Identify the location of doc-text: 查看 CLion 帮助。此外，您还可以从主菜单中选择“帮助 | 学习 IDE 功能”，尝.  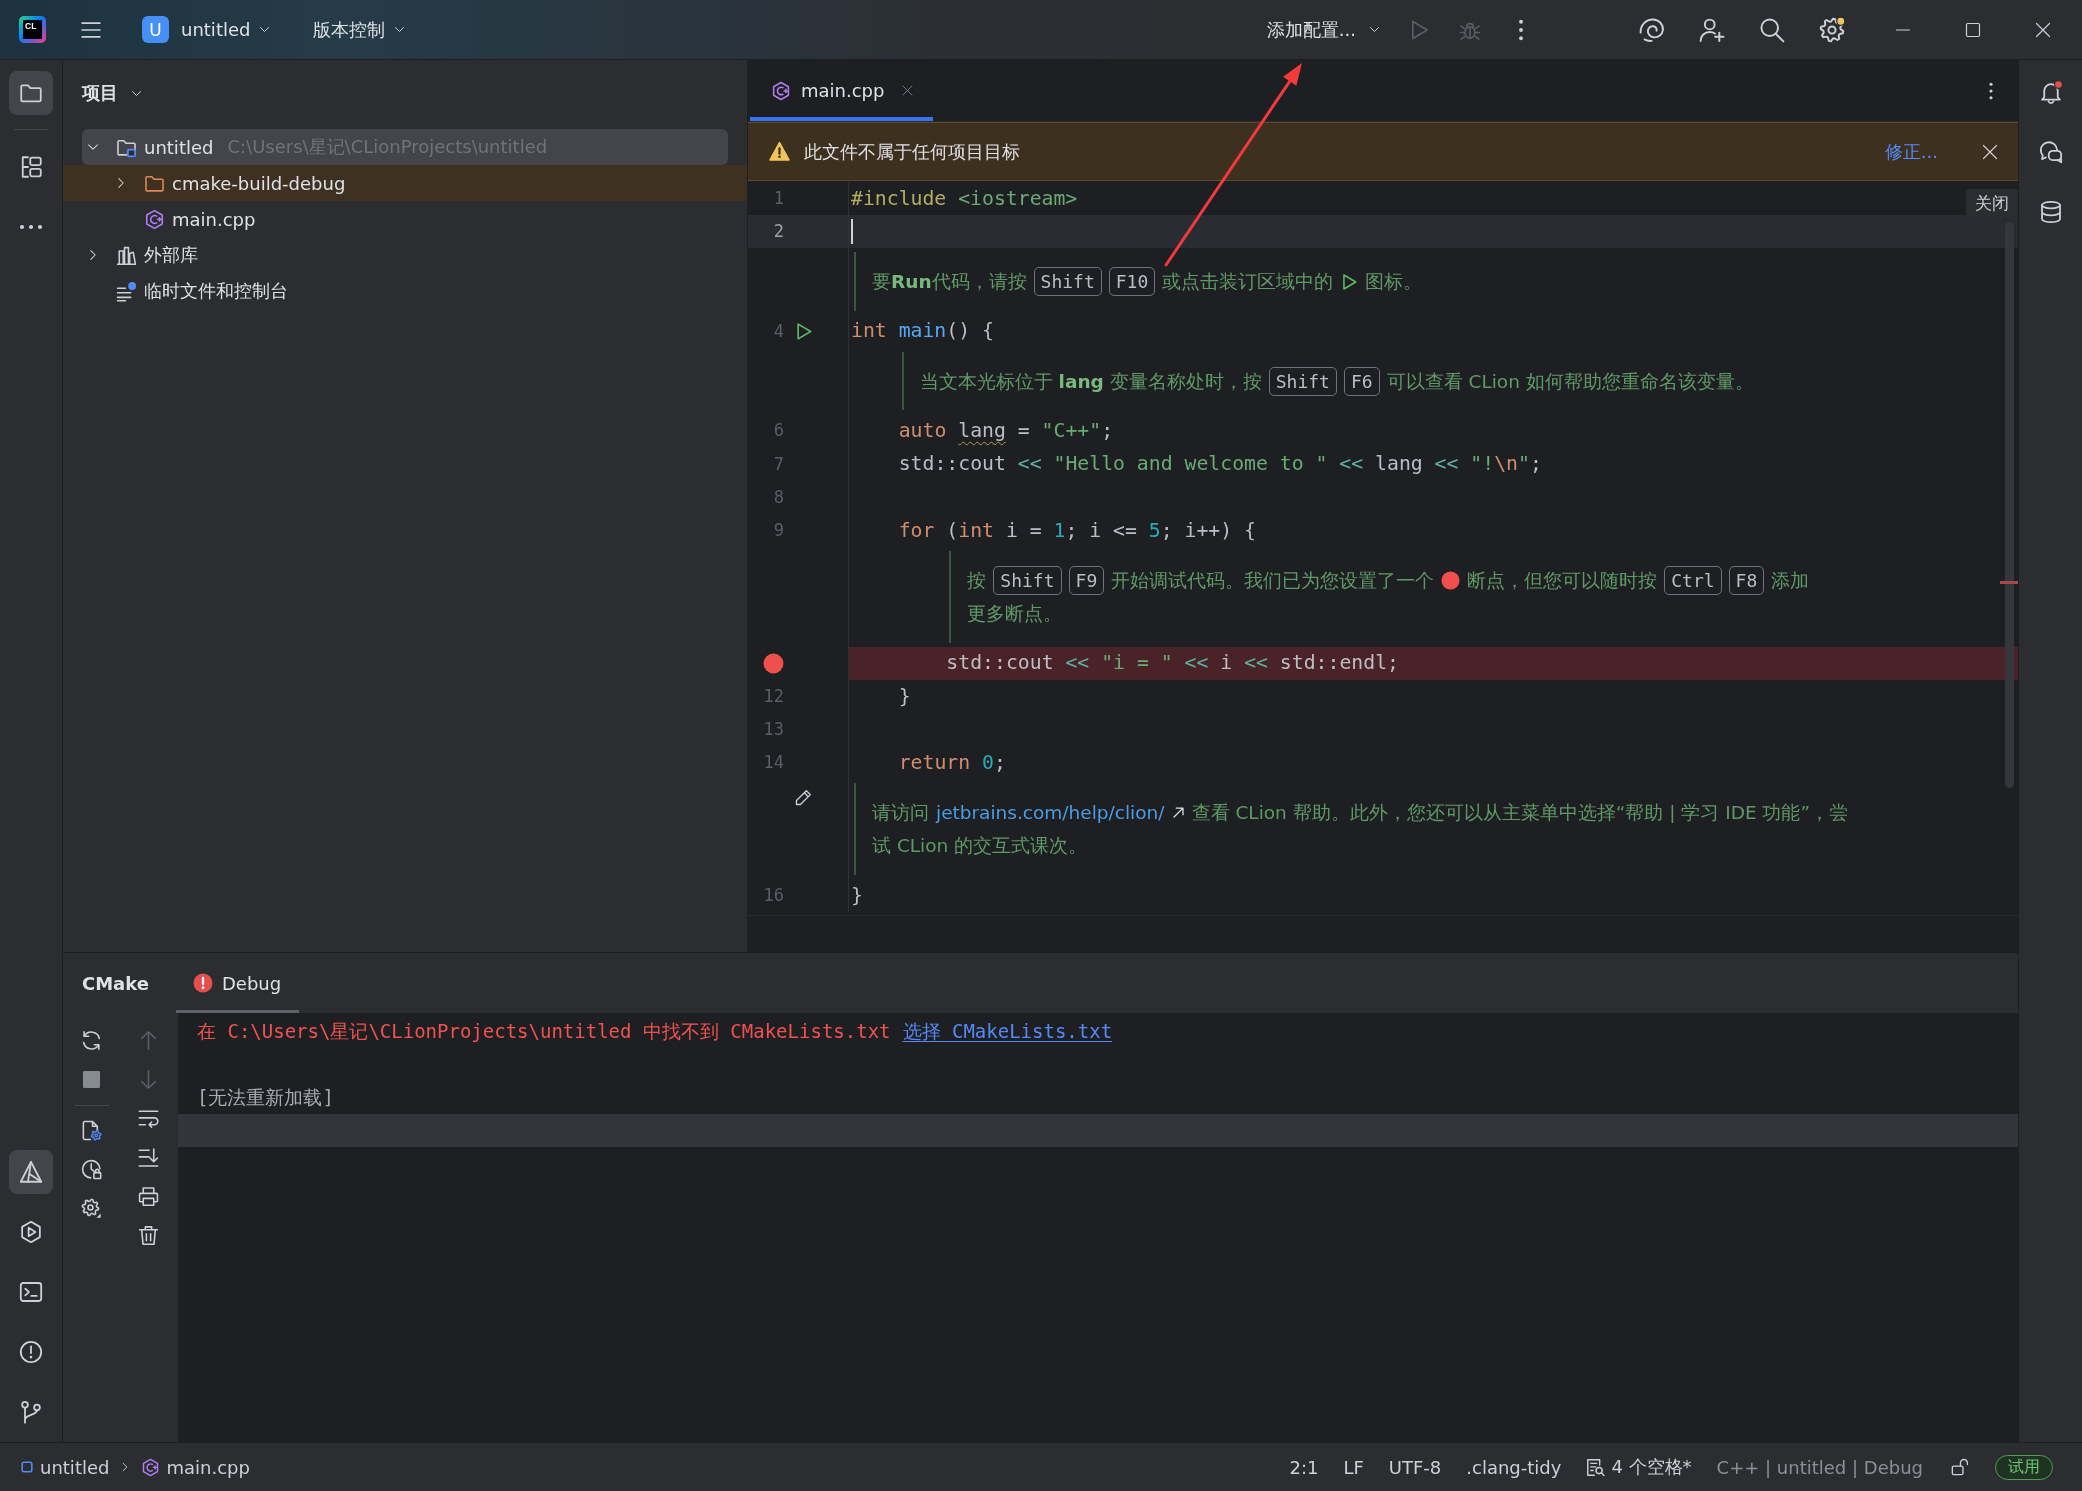
(1520, 813).